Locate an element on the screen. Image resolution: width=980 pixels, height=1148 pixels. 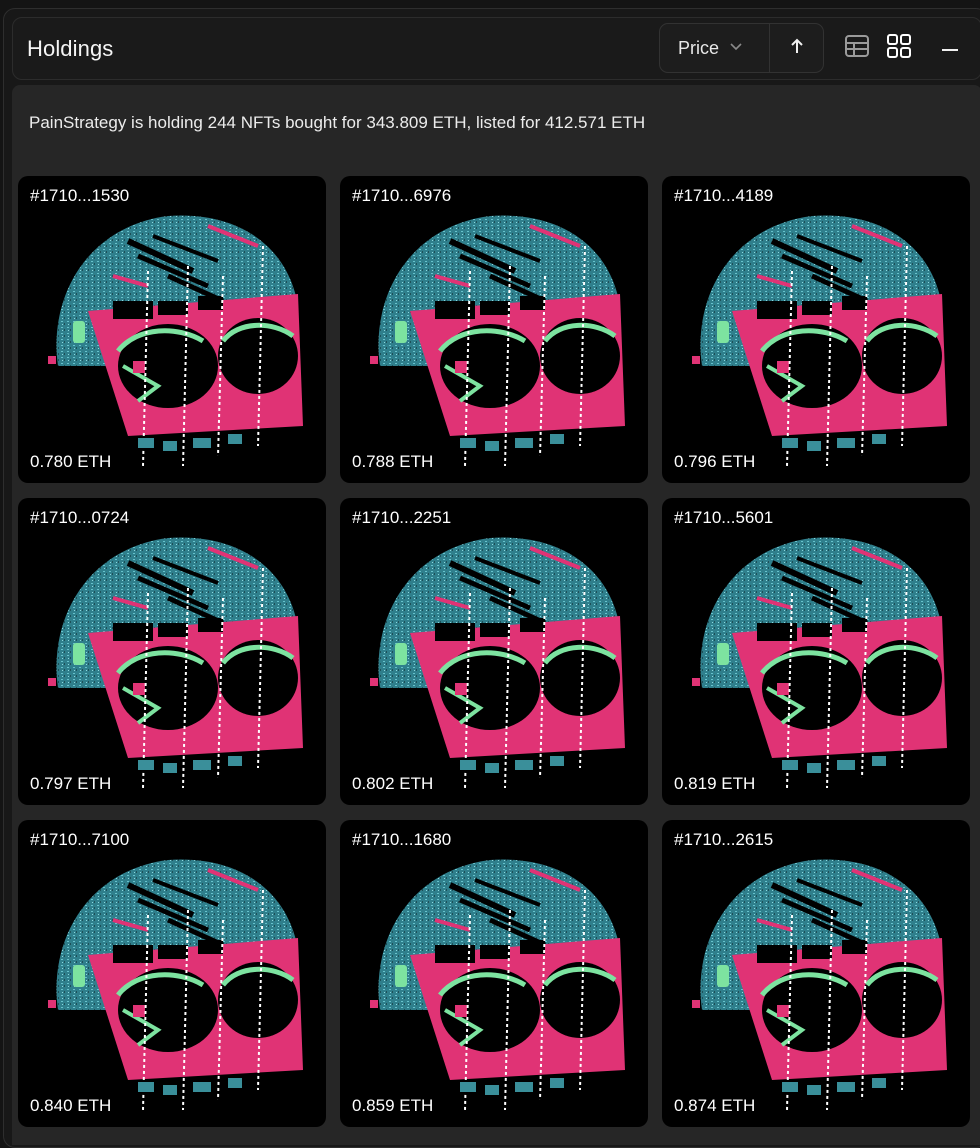
minus-icon is located at coordinates (950, 48).